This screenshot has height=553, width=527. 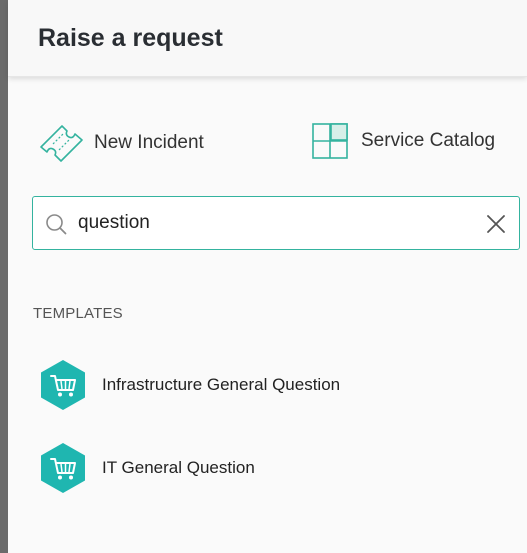 What do you see at coordinates (267, 38) in the screenshot?
I see `panel-header: Raise a request` at bounding box center [267, 38].